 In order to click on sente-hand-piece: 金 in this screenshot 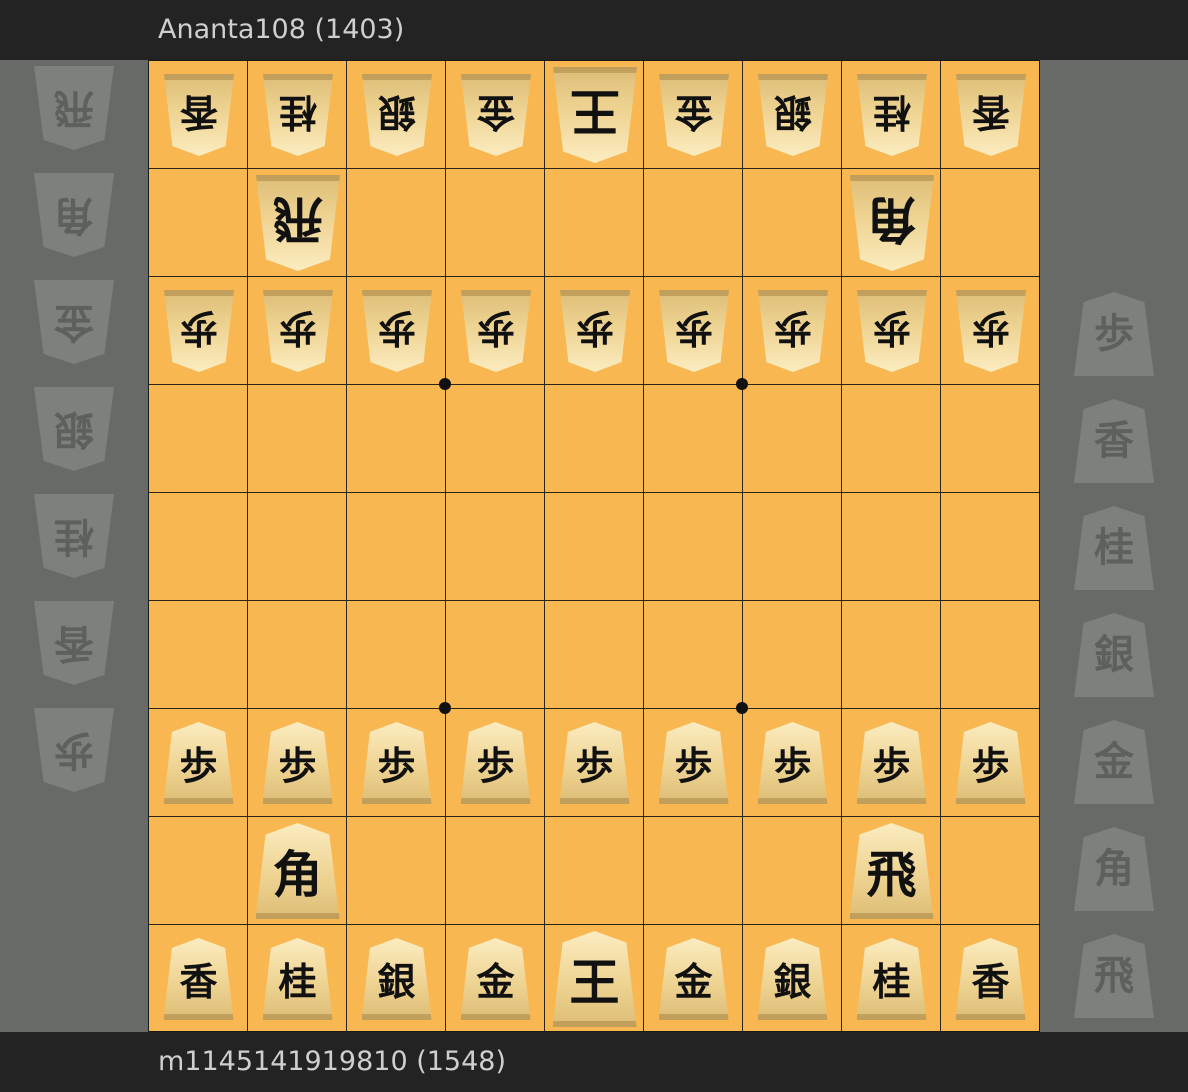, I will do `click(1114, 762)`.